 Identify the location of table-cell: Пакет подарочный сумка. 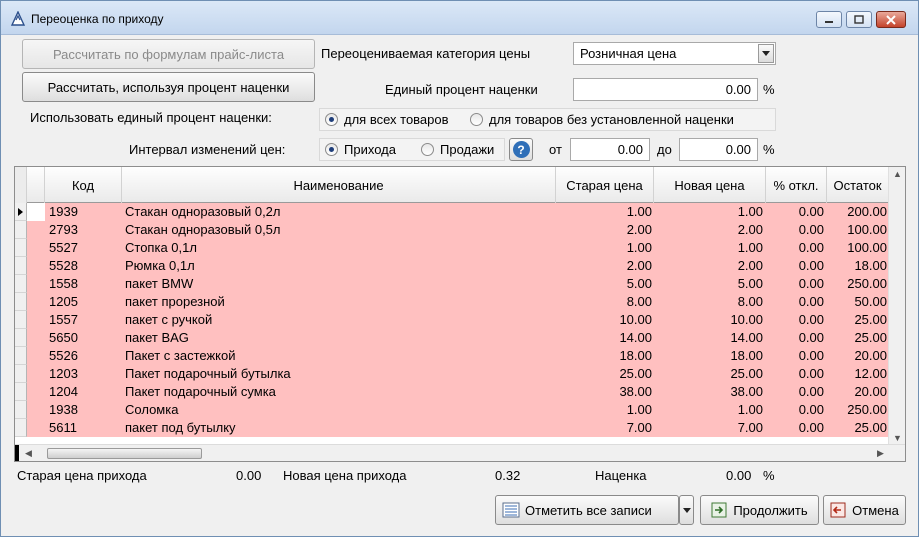
(339, 392).